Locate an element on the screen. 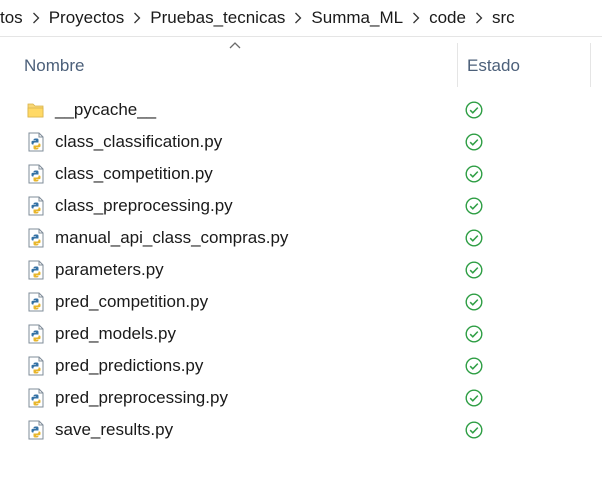 The image size is (602, 483). file-row: manual_api_class_compras.py is located at coordinates (301, 238).